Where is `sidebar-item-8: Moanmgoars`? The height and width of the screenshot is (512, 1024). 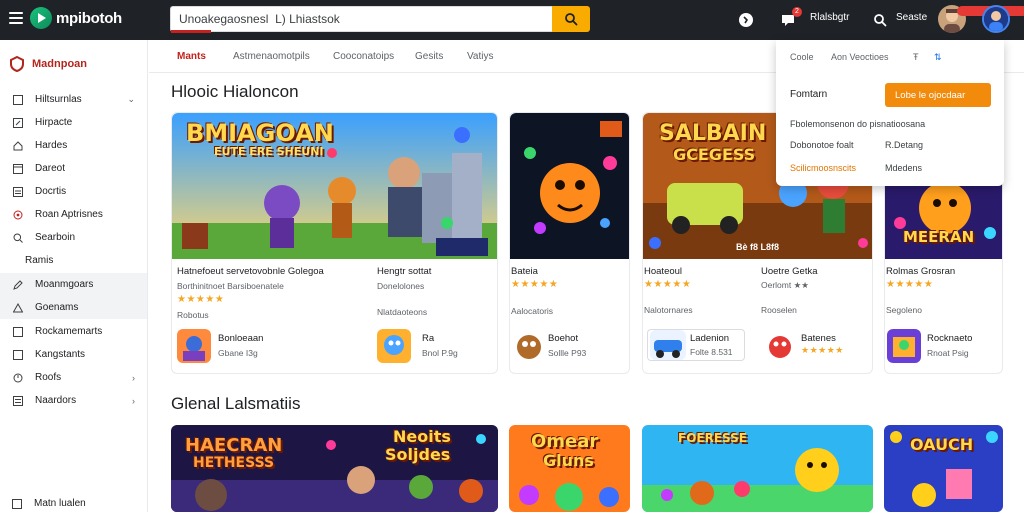 sidebar-item-8: Moanmgoars is located at coordinates (73, 284).